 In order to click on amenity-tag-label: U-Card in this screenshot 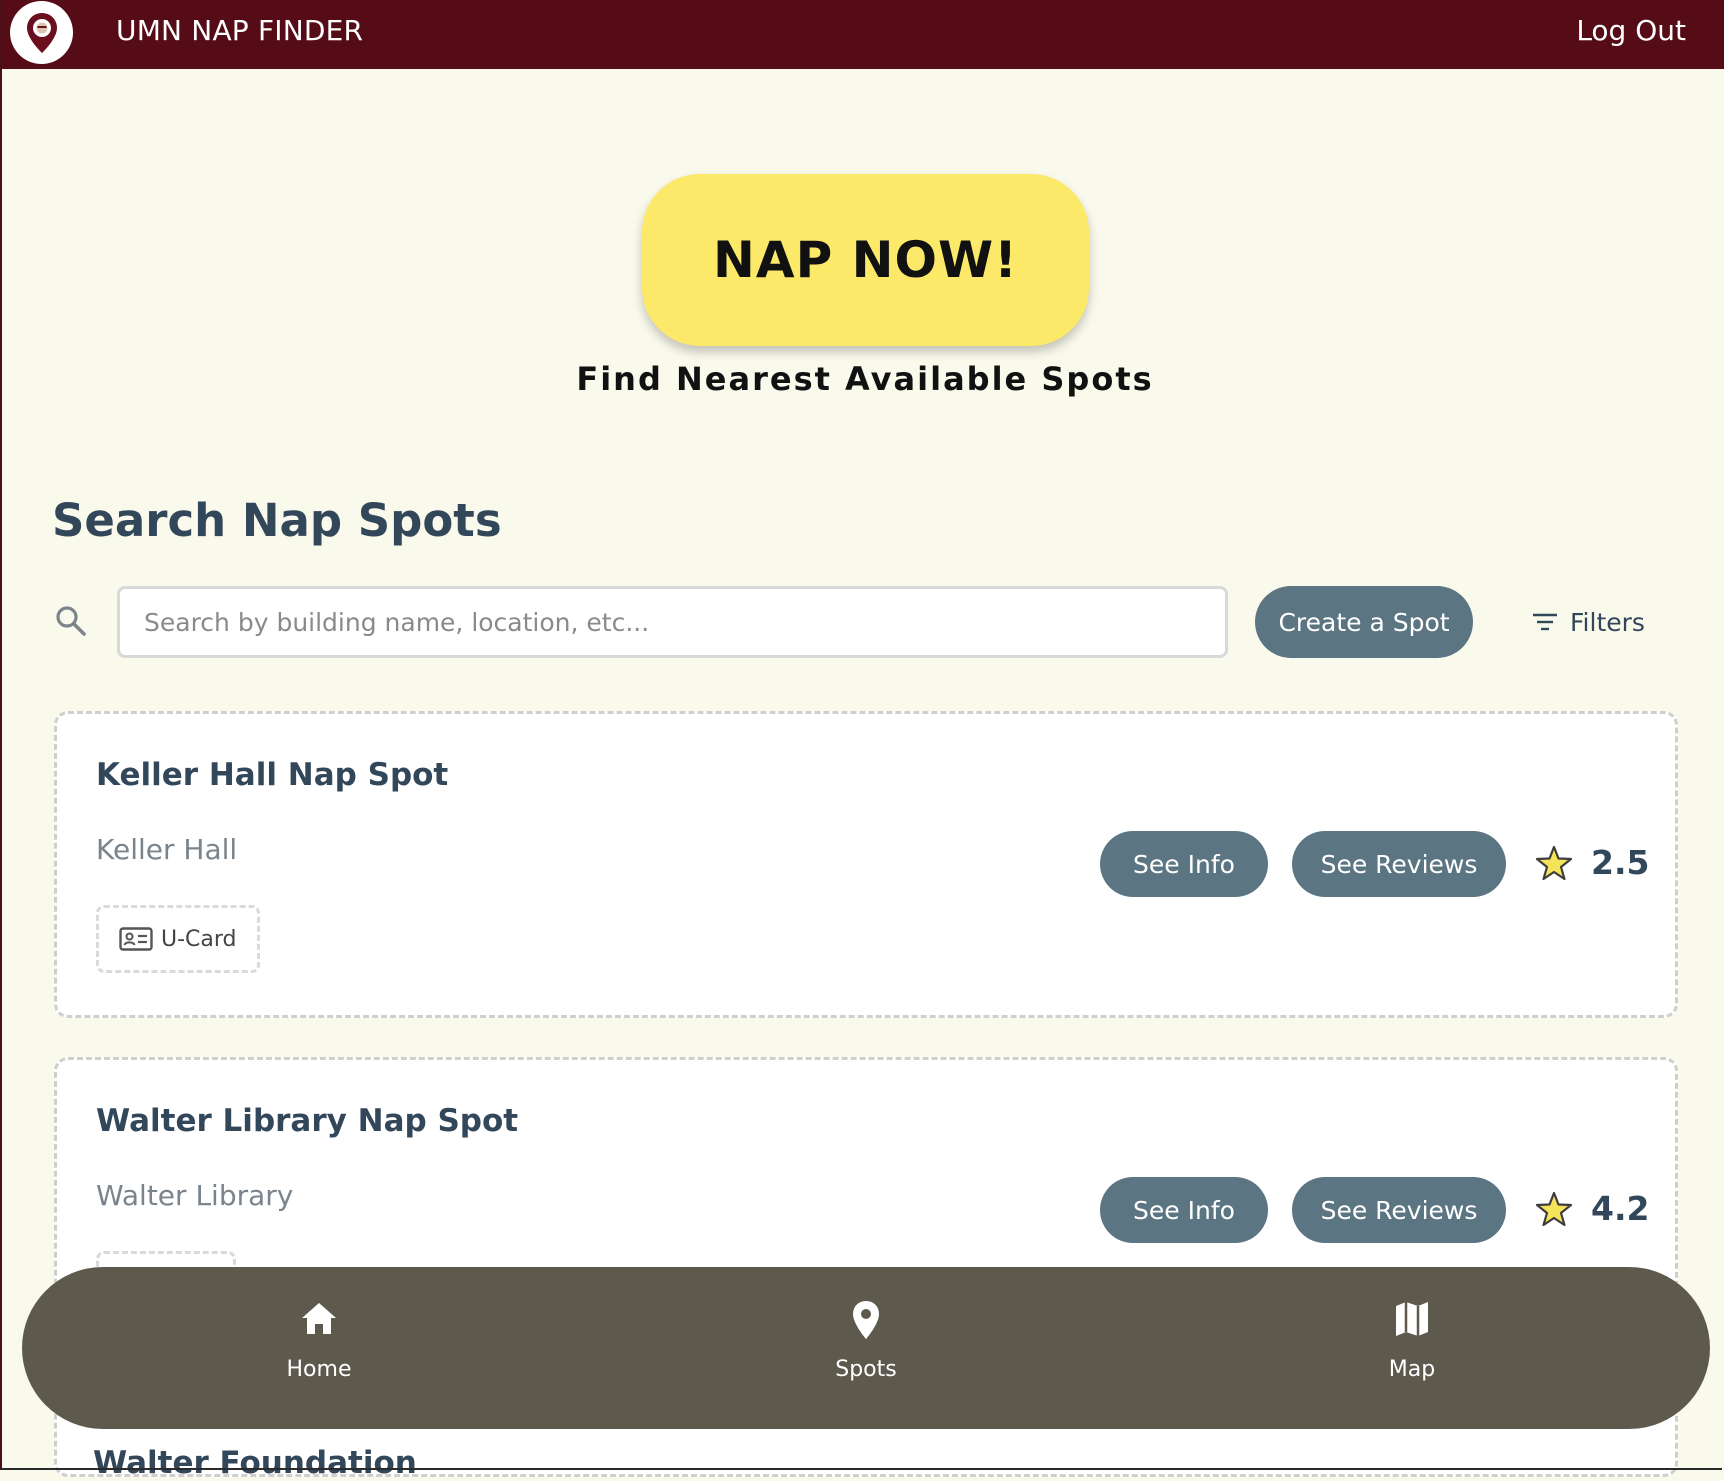, I will do `click(199, 939)`.